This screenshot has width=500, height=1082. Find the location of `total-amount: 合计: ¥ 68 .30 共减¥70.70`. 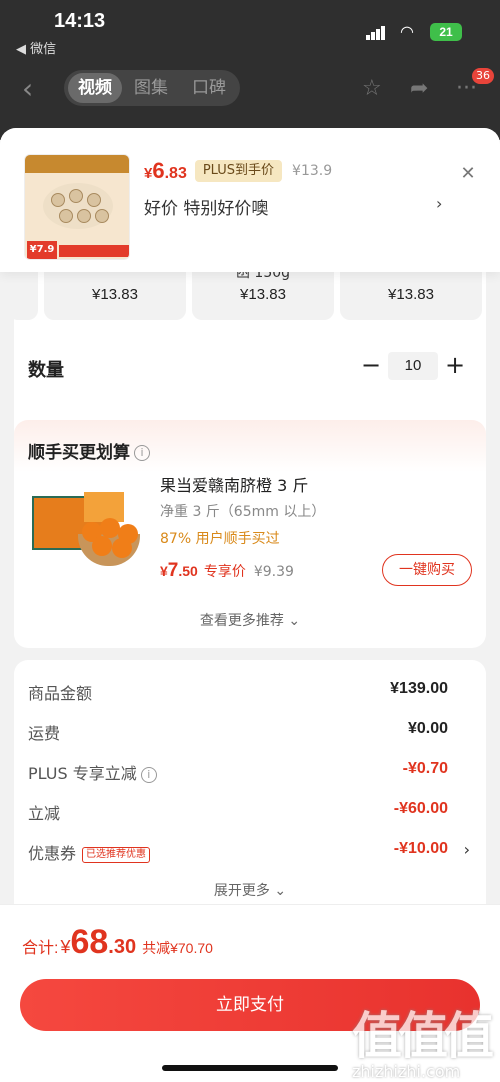

total-amount: 合计: ¥ 68 .30 共减¥70.70 is located at coordinates (117, 942).